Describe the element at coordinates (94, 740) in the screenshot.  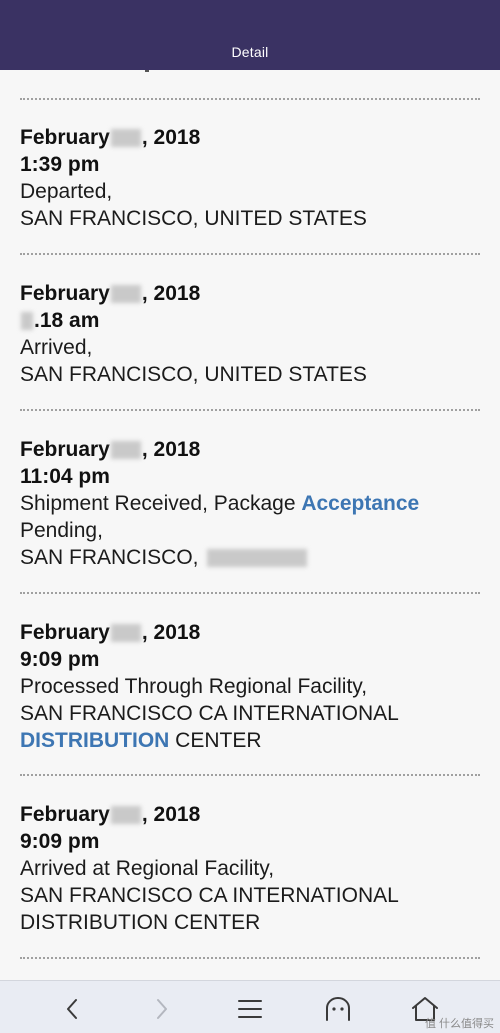
I see `distribution-link: DISTRIBUTION` at that location.